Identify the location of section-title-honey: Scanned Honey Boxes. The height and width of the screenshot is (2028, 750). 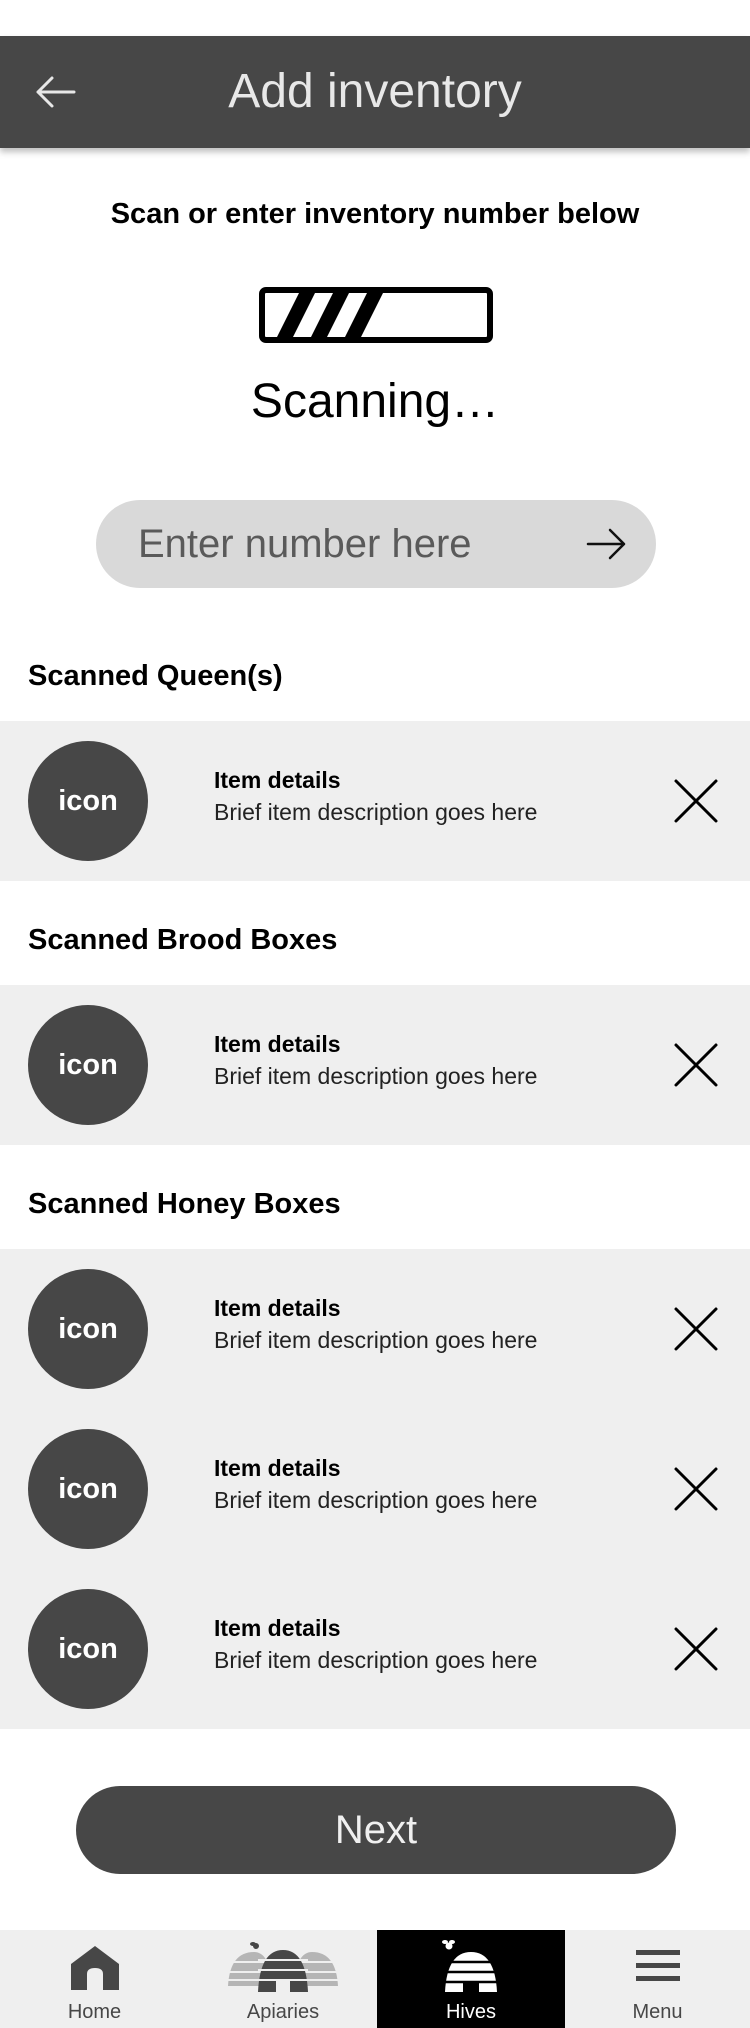
(184, 1204).